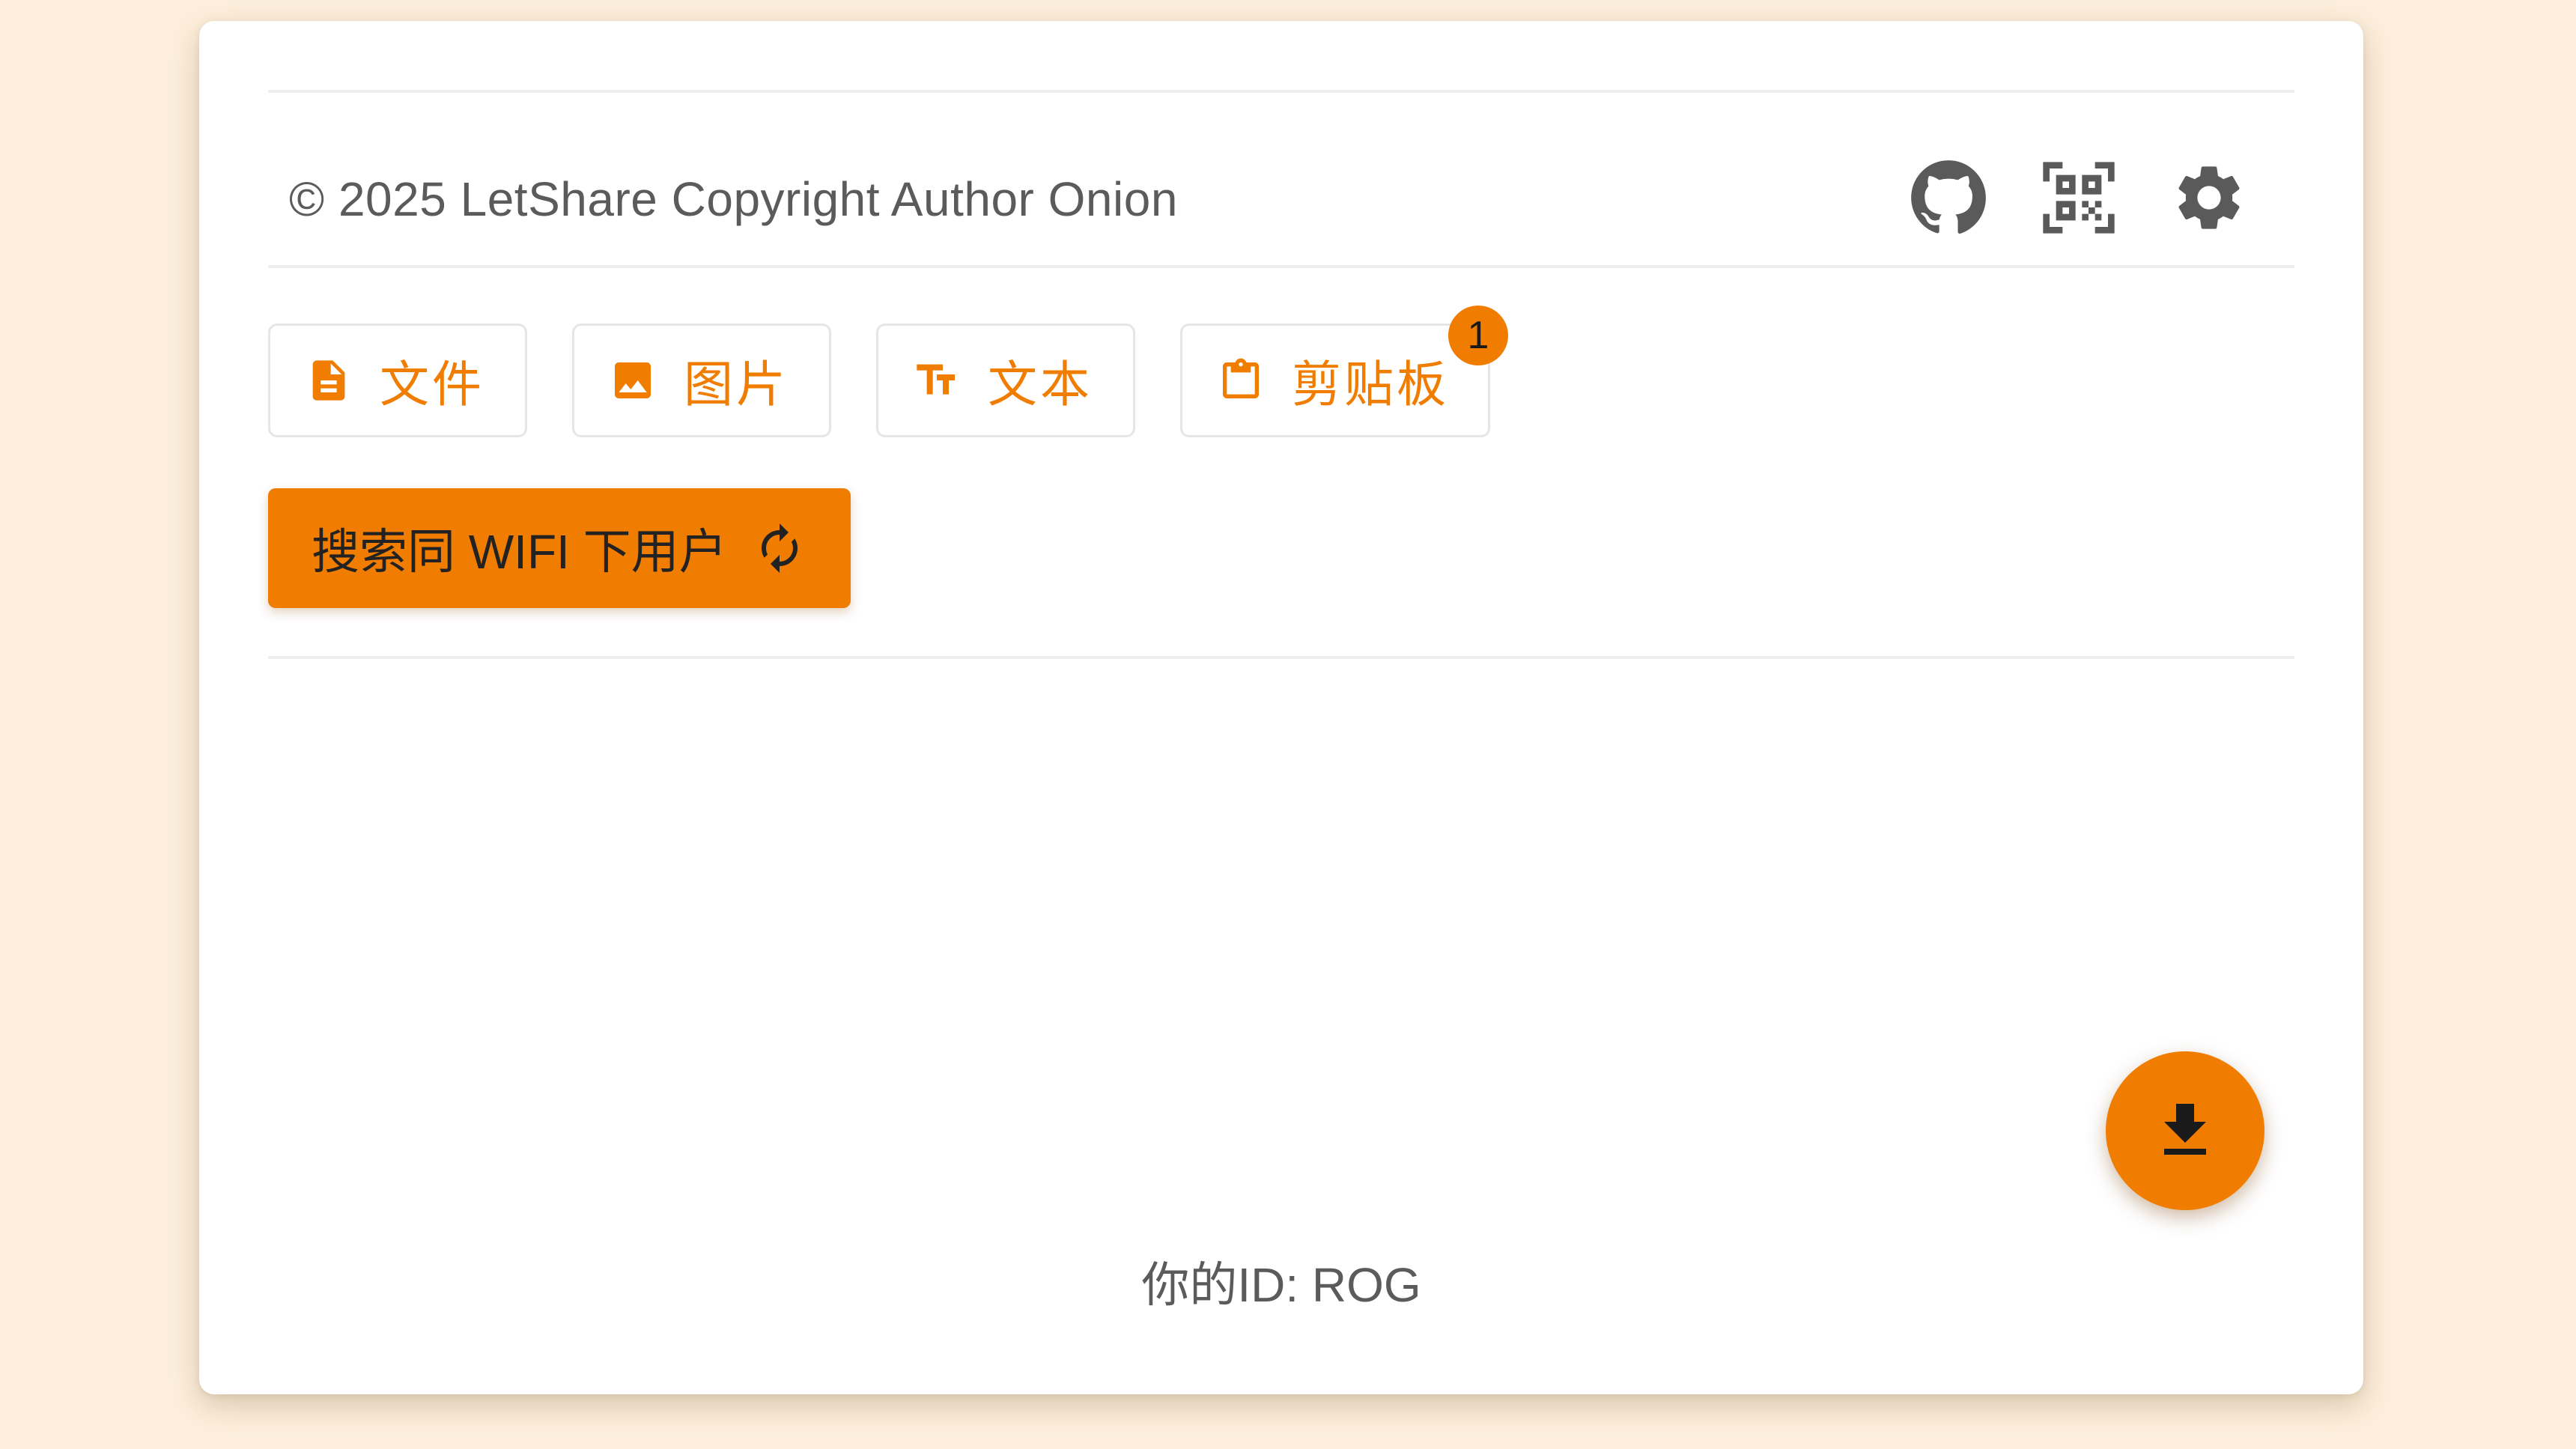 Image resolution: width=2576 pixels, height=1449 pixels. I want to click on github-icon, so click(1948, 198).